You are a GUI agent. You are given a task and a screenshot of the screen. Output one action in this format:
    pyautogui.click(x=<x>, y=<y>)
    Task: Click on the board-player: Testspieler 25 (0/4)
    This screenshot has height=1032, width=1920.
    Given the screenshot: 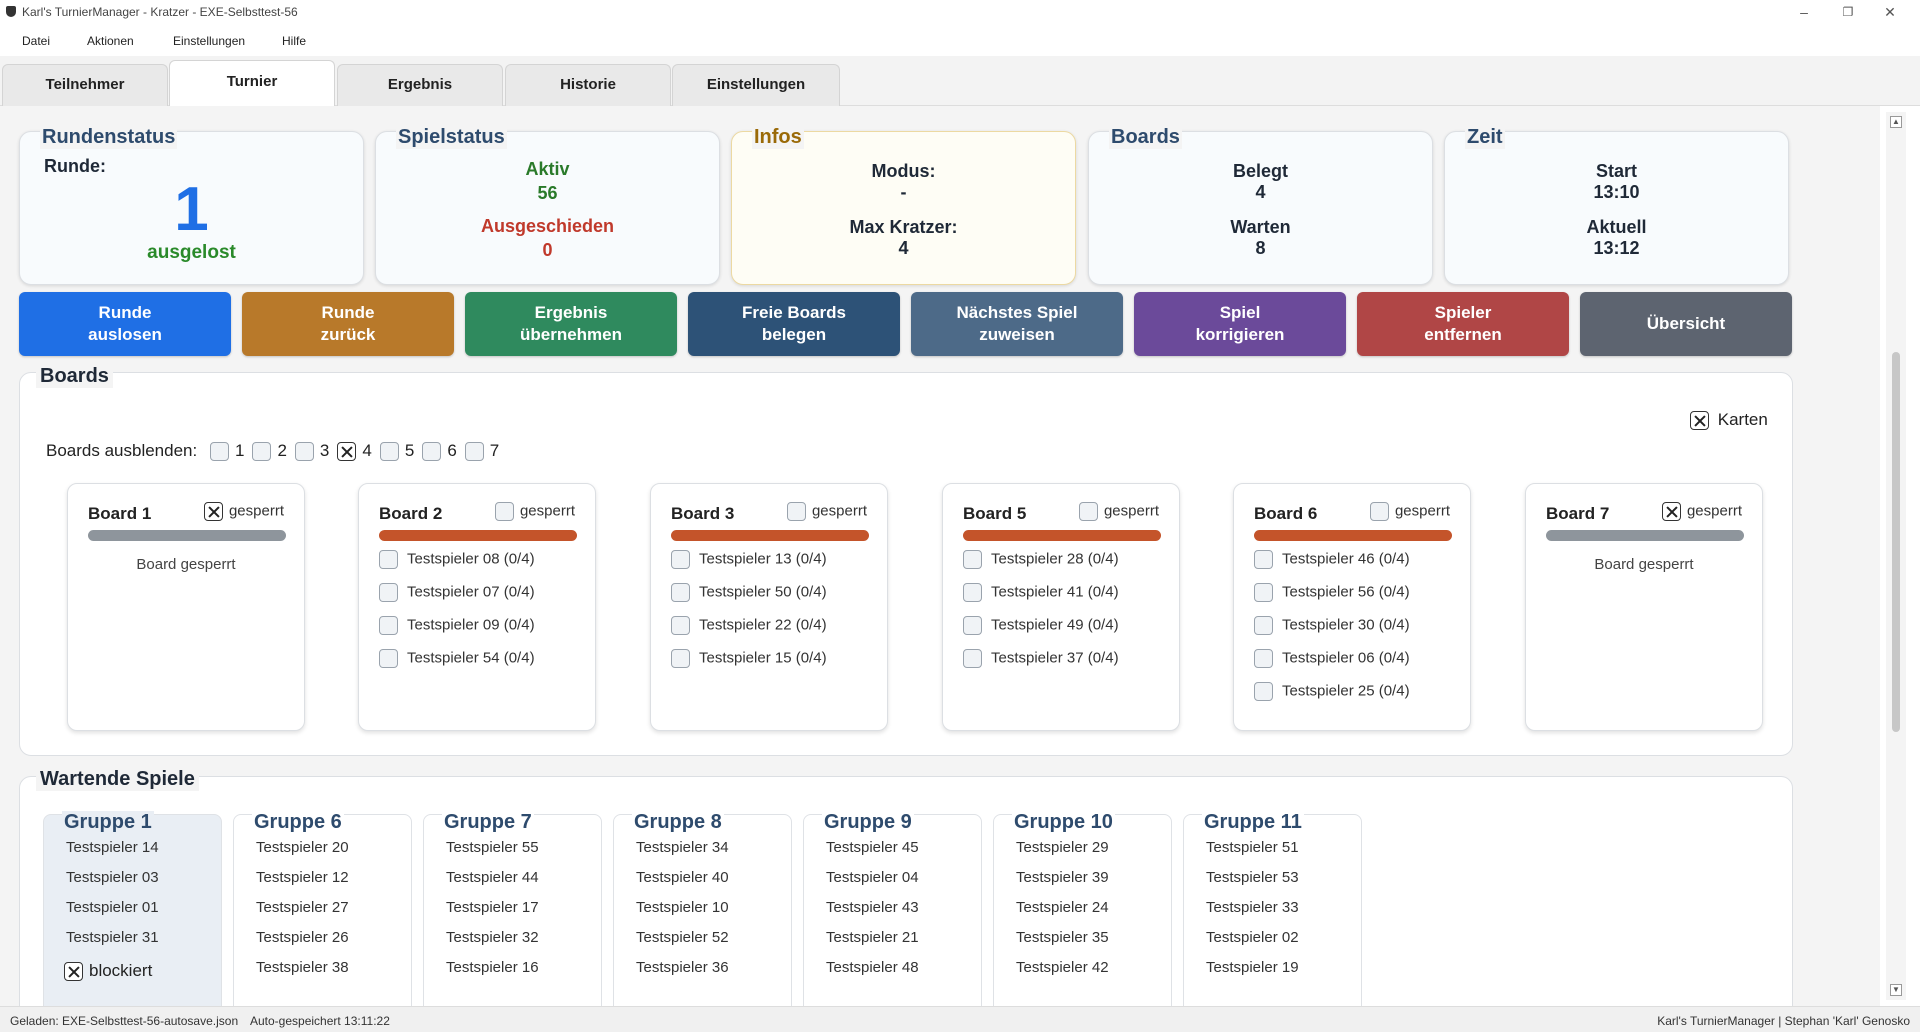 What is the action you would take?
    pyautogui.click(x=1332, y=691)
    